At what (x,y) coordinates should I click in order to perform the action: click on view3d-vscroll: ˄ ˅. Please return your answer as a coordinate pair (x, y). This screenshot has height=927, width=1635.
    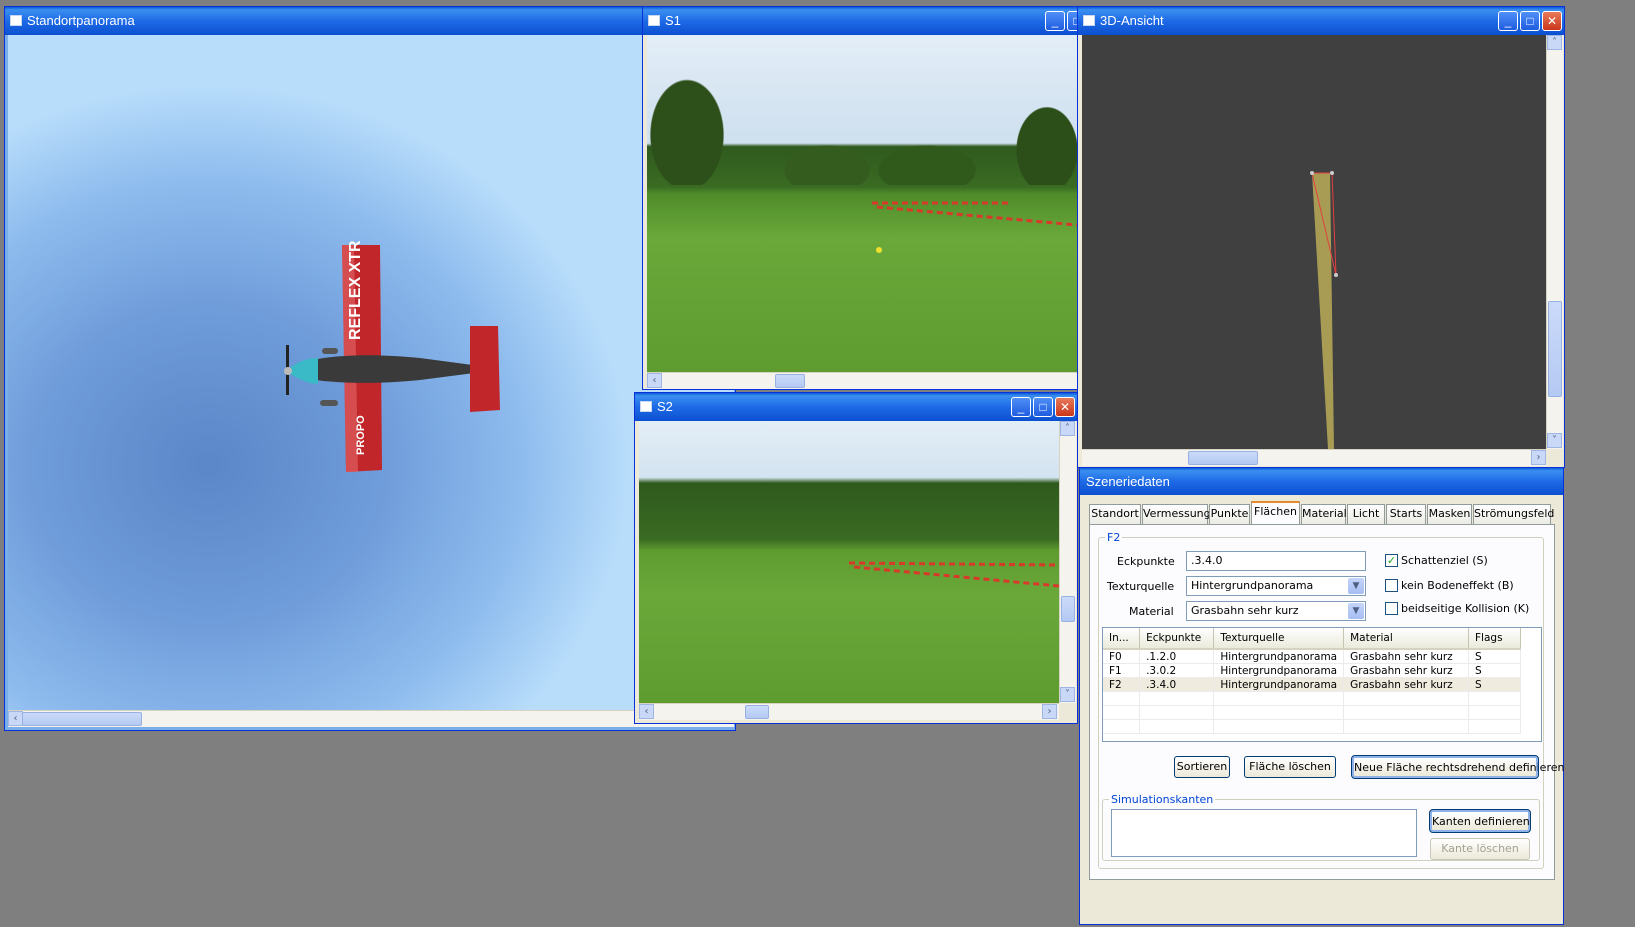
    Looking at the image, I should click on (1554, 242).